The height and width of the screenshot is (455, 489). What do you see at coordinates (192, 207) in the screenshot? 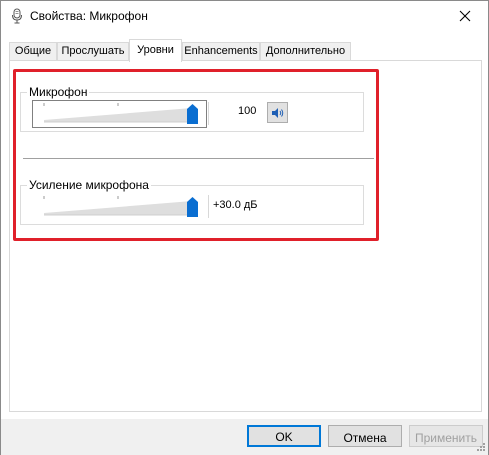
I see `boost-slider-thumb` at bounding box center [192, 207].